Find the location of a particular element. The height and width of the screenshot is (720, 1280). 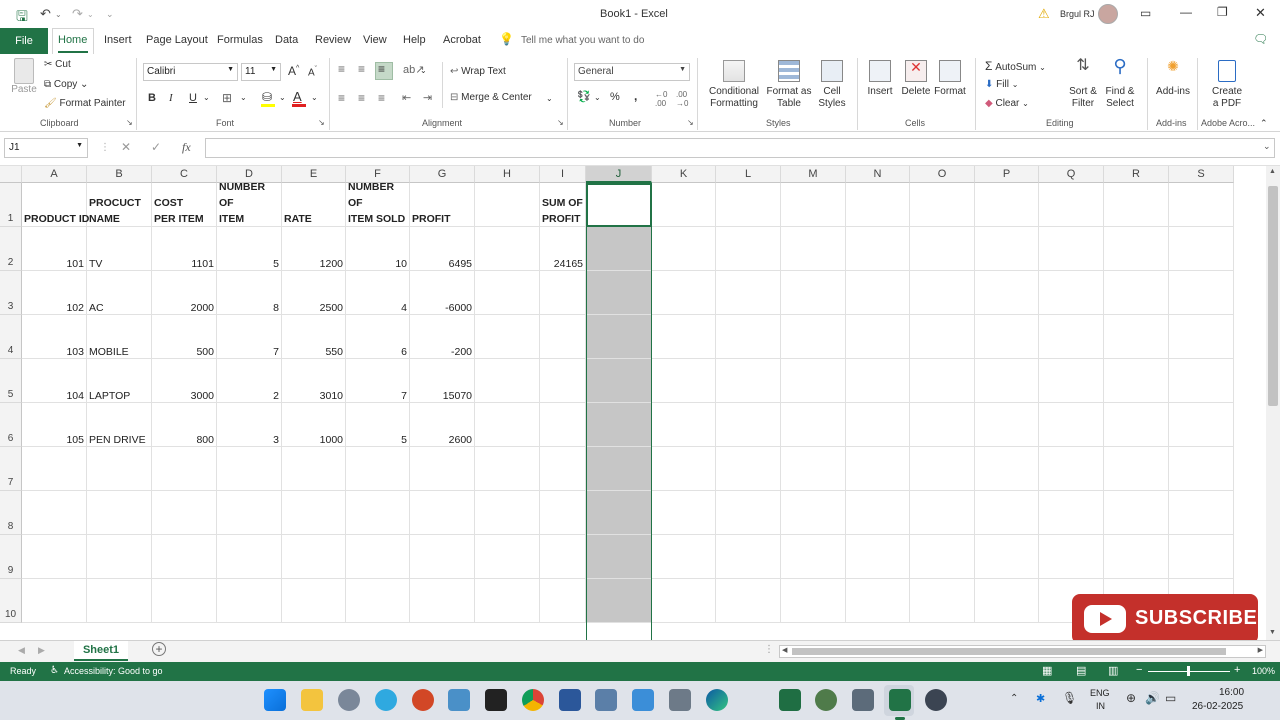

underline-dropdown-icon: ⌄ is located at coordinates (206, 97).